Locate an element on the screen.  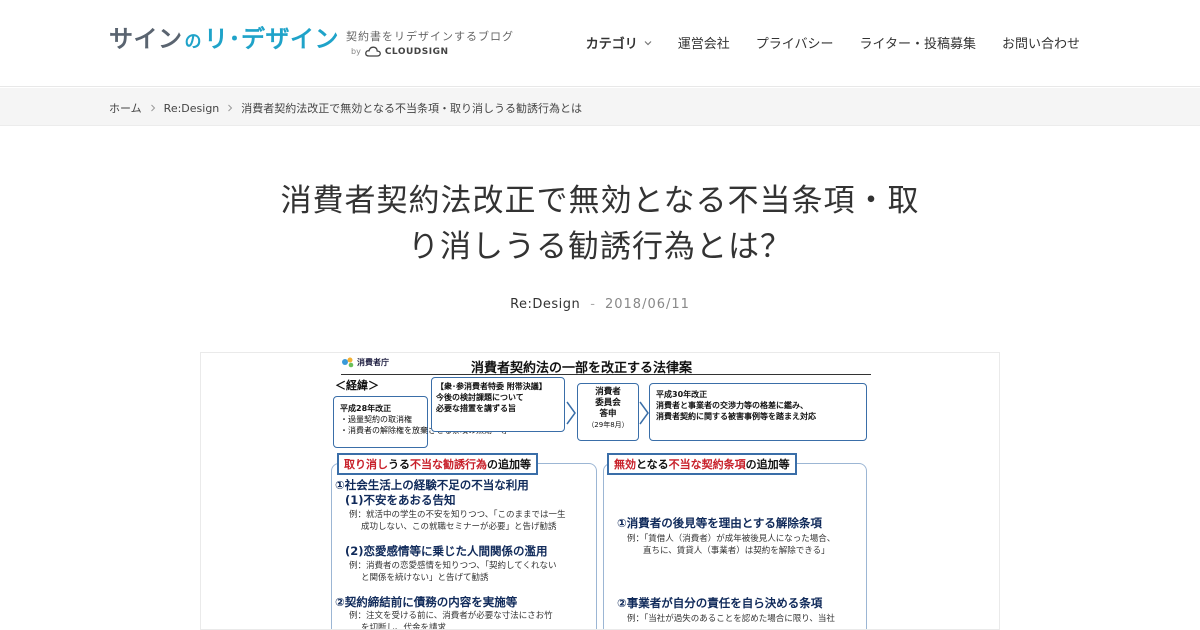
section-head-clauses: 無効となる不当な契約条項の追加等 is located at coordinates (702, 464).